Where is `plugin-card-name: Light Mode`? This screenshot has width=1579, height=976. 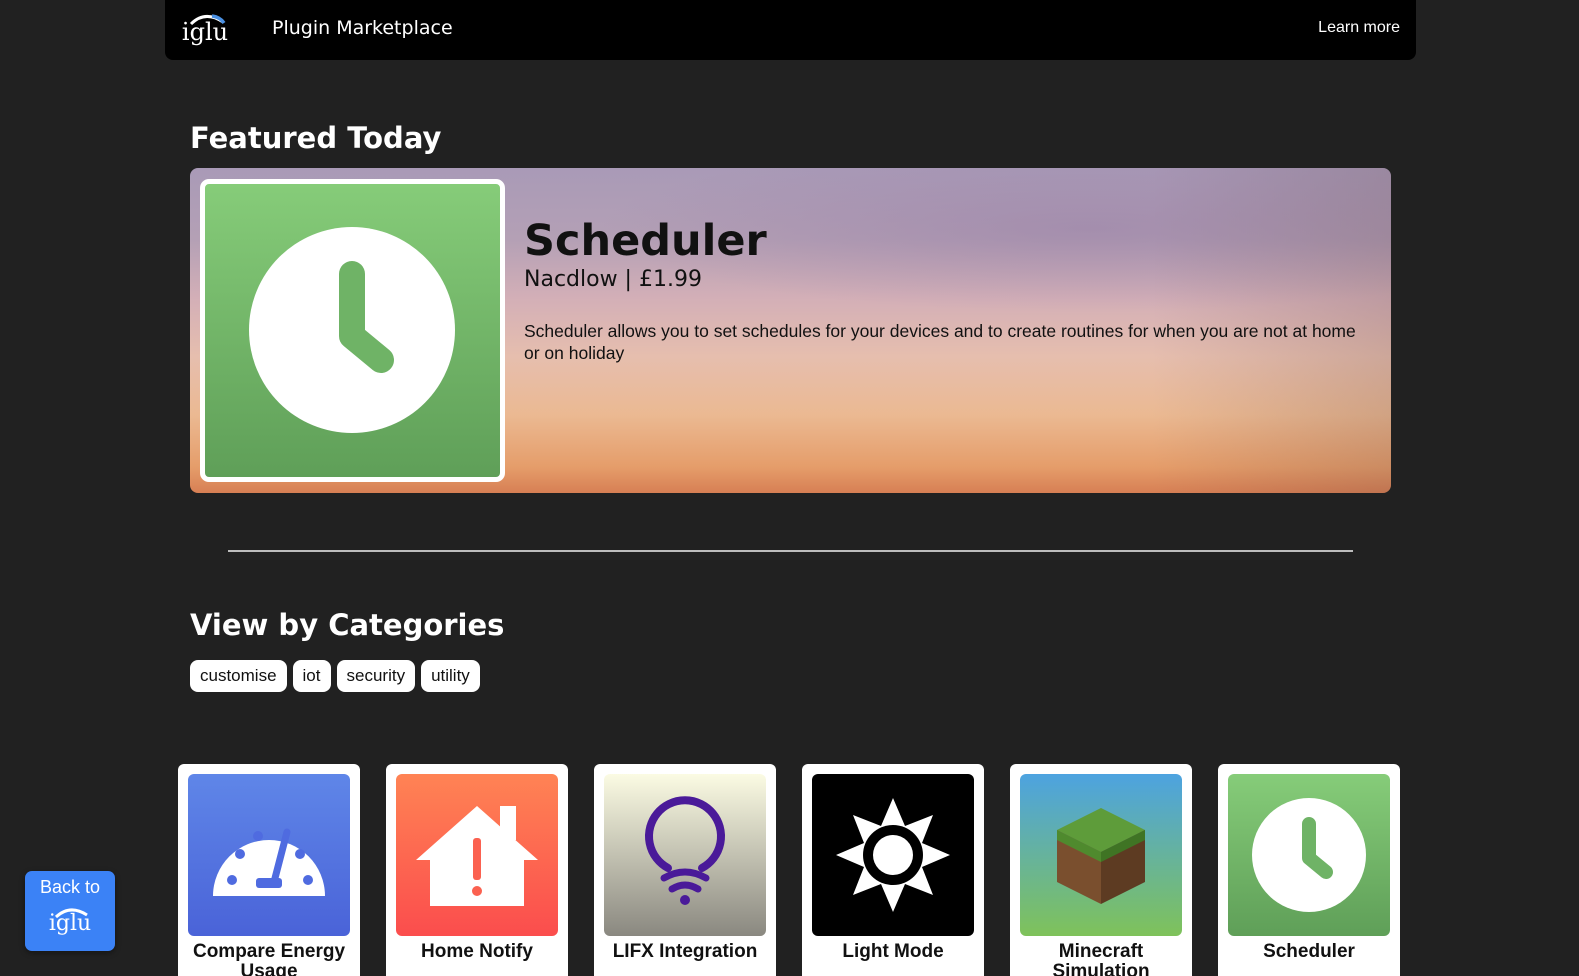 plugin-card-name: Light Mode is located at coordinates (893, 951).